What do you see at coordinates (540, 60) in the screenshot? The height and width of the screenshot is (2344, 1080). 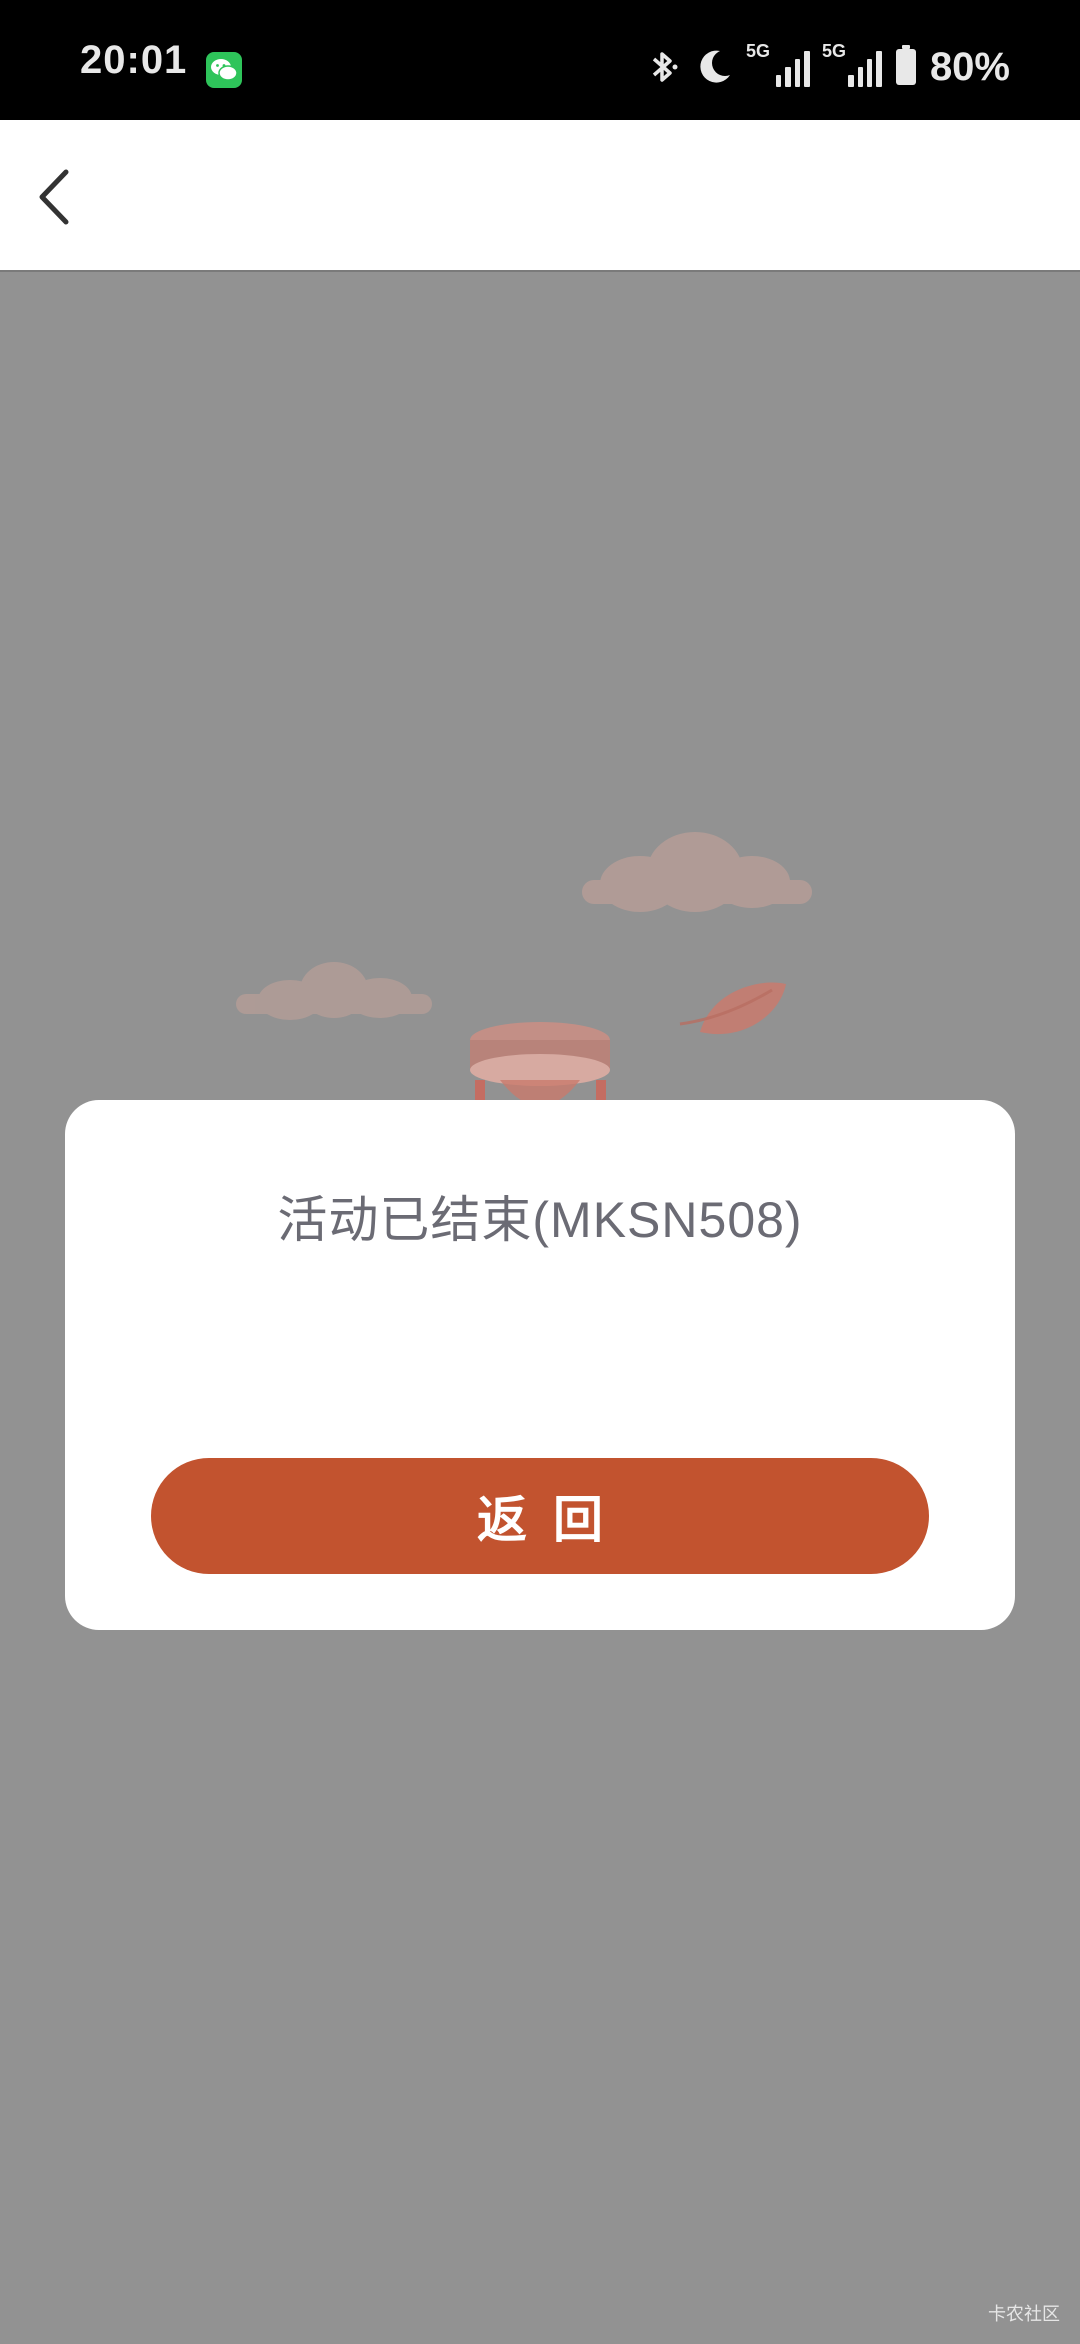 I see `status-bar: 20:01 5G 5G 80%` at bounding box center [540, 60].